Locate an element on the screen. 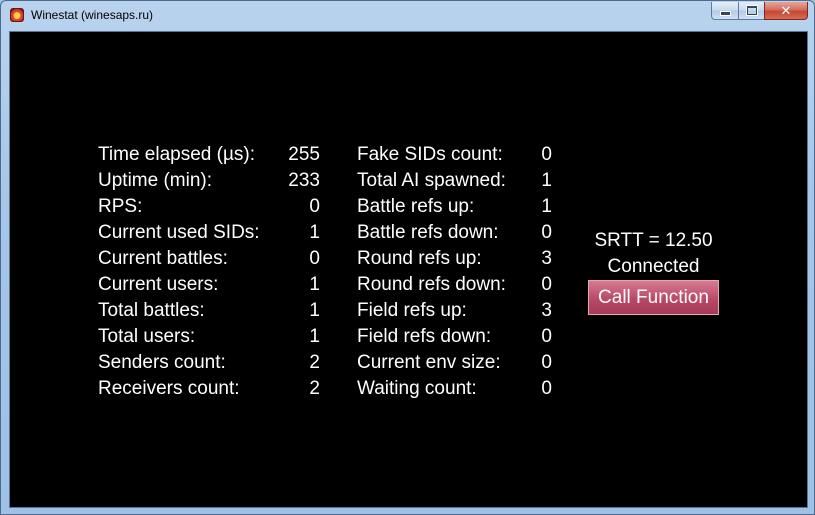 The width and height of the screenshot is (815, 515). stat-row: Receivers count: 2 is located at coordinates (209, 389).